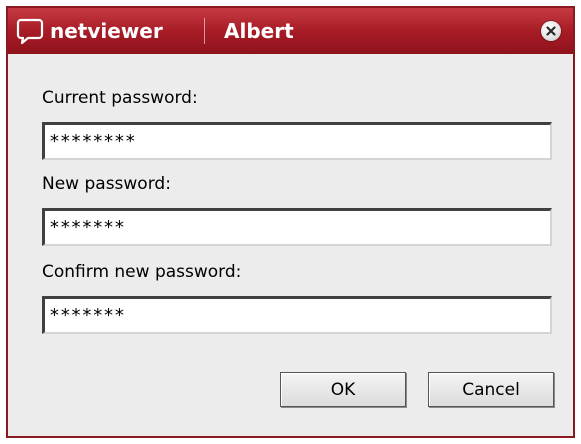  I want to click on window-title: Albert, so click(259, 31).